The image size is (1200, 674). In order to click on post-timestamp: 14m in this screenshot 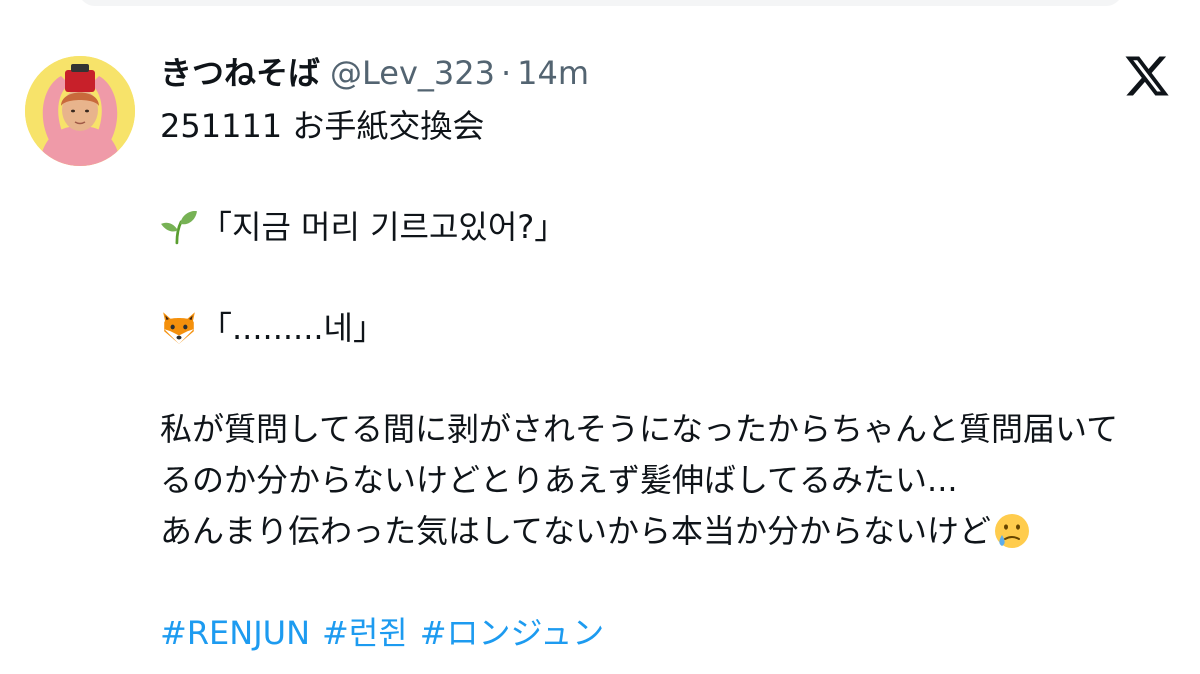, I will do `click(553, 73)`.